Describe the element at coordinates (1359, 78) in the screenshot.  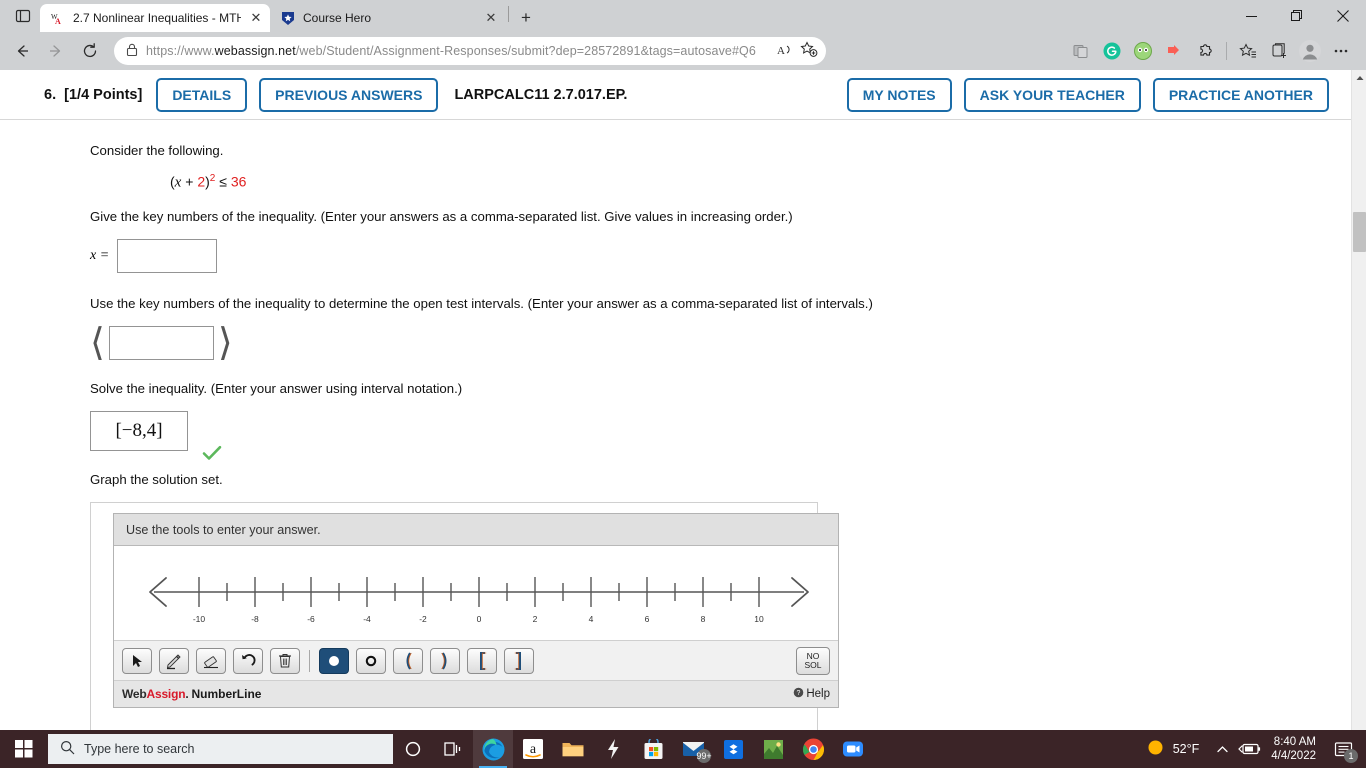
I see `scroll-up-icon` at that location.